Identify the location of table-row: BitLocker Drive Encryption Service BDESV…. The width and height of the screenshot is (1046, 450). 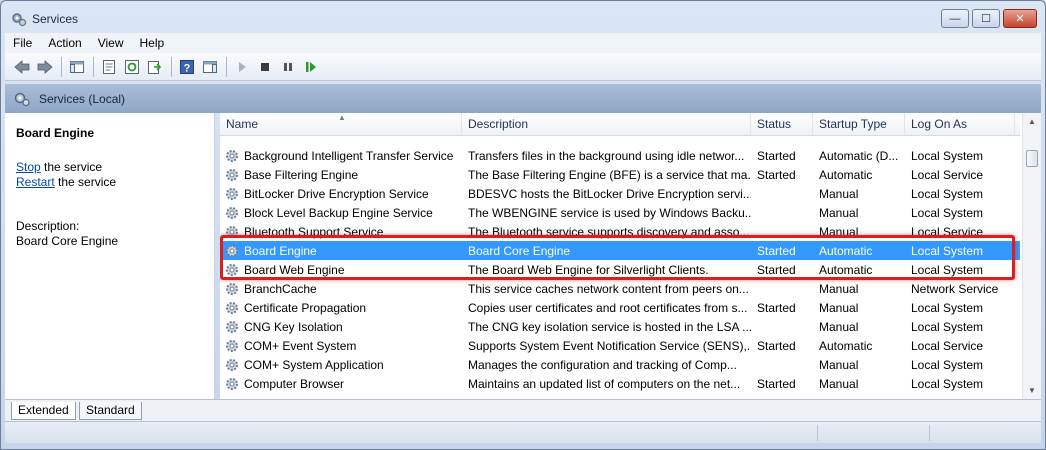
(620, 193).